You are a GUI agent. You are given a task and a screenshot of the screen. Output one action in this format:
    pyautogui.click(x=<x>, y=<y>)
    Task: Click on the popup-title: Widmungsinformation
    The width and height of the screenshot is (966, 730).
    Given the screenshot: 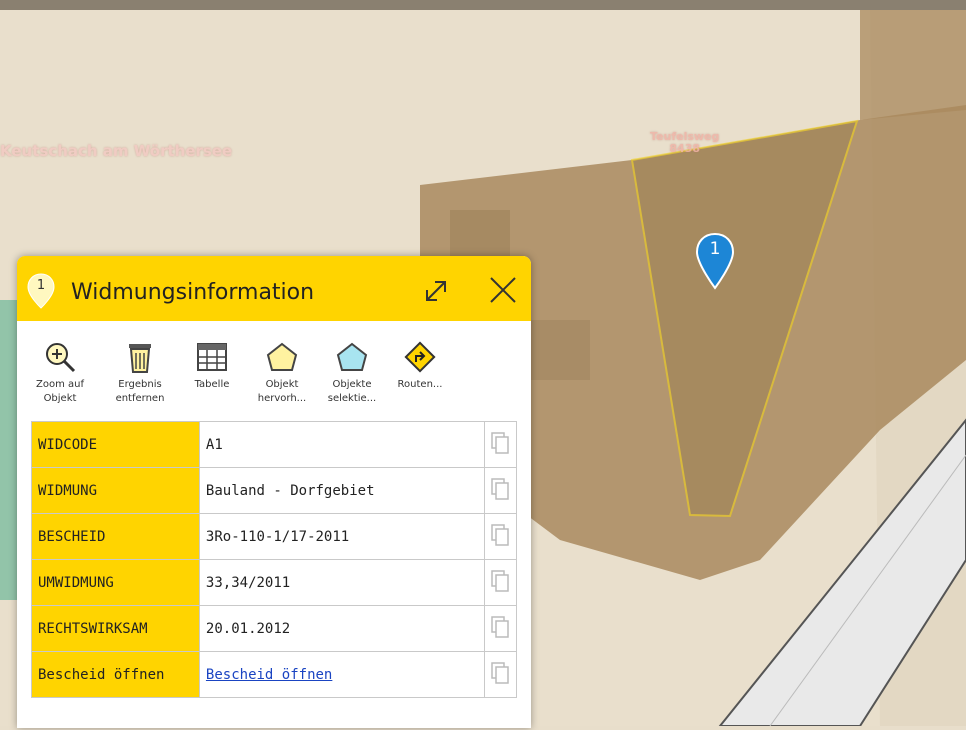 What is the action you would take?
    pyautogui.click(x=193, y=292)
    